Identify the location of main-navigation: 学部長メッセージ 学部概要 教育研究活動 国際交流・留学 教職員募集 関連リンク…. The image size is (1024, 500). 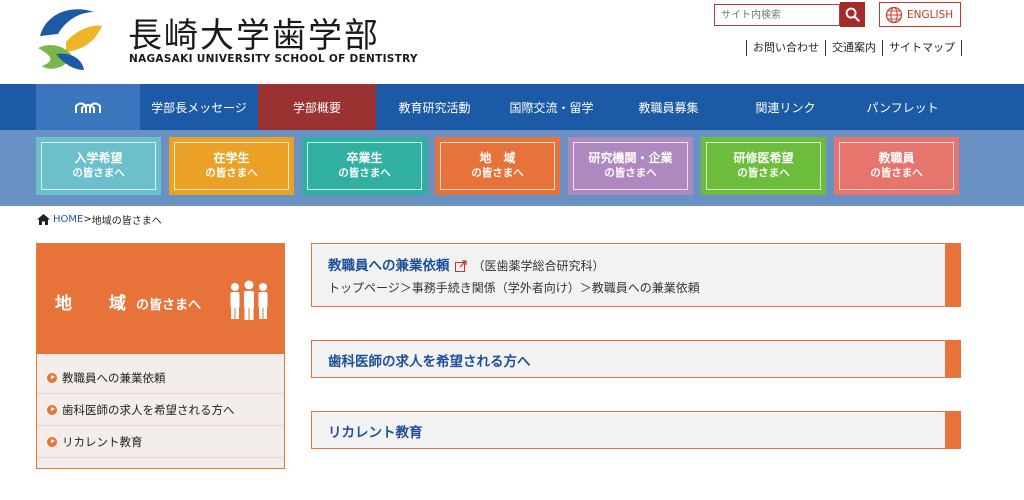
(512, 107).